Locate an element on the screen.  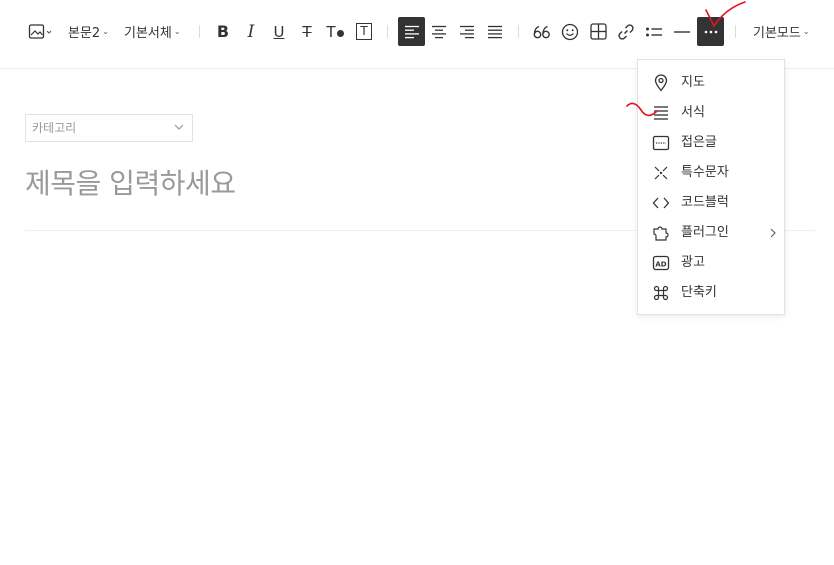
underline-icon: U is located at coordinates (279, 31).